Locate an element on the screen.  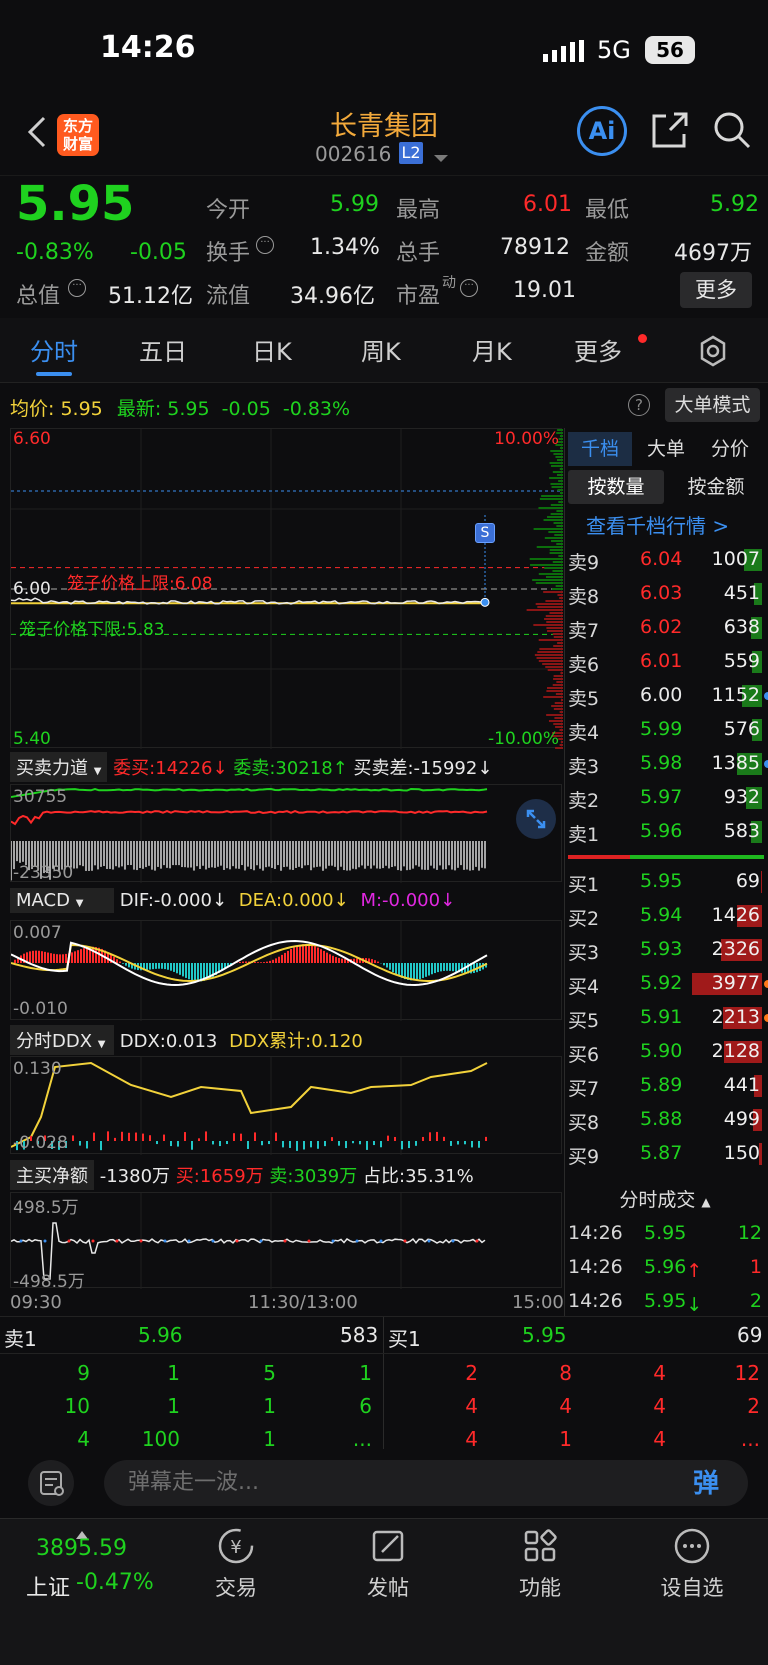
ask-level: 卖9 6.04 1007 is located at coordinates (666, 560).